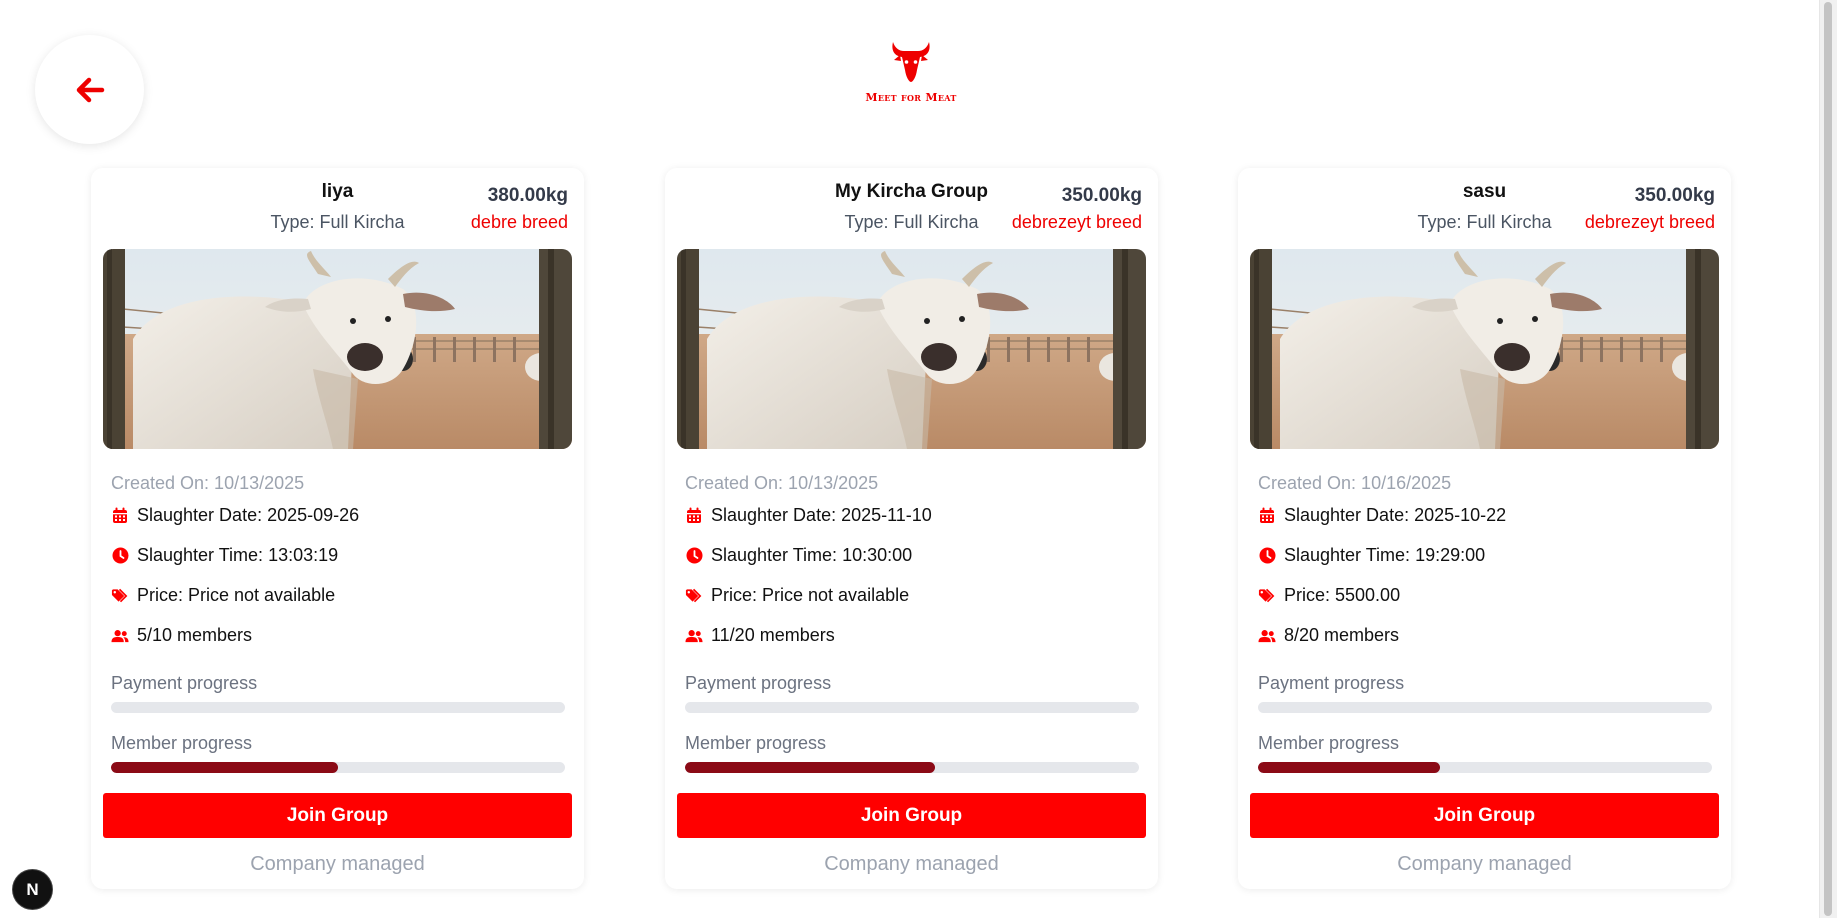 The width and height of the screenshot is (1837, 918). I want to click on slaughter-time: Slaughter Time: 13:03:19, so click(238, 555).